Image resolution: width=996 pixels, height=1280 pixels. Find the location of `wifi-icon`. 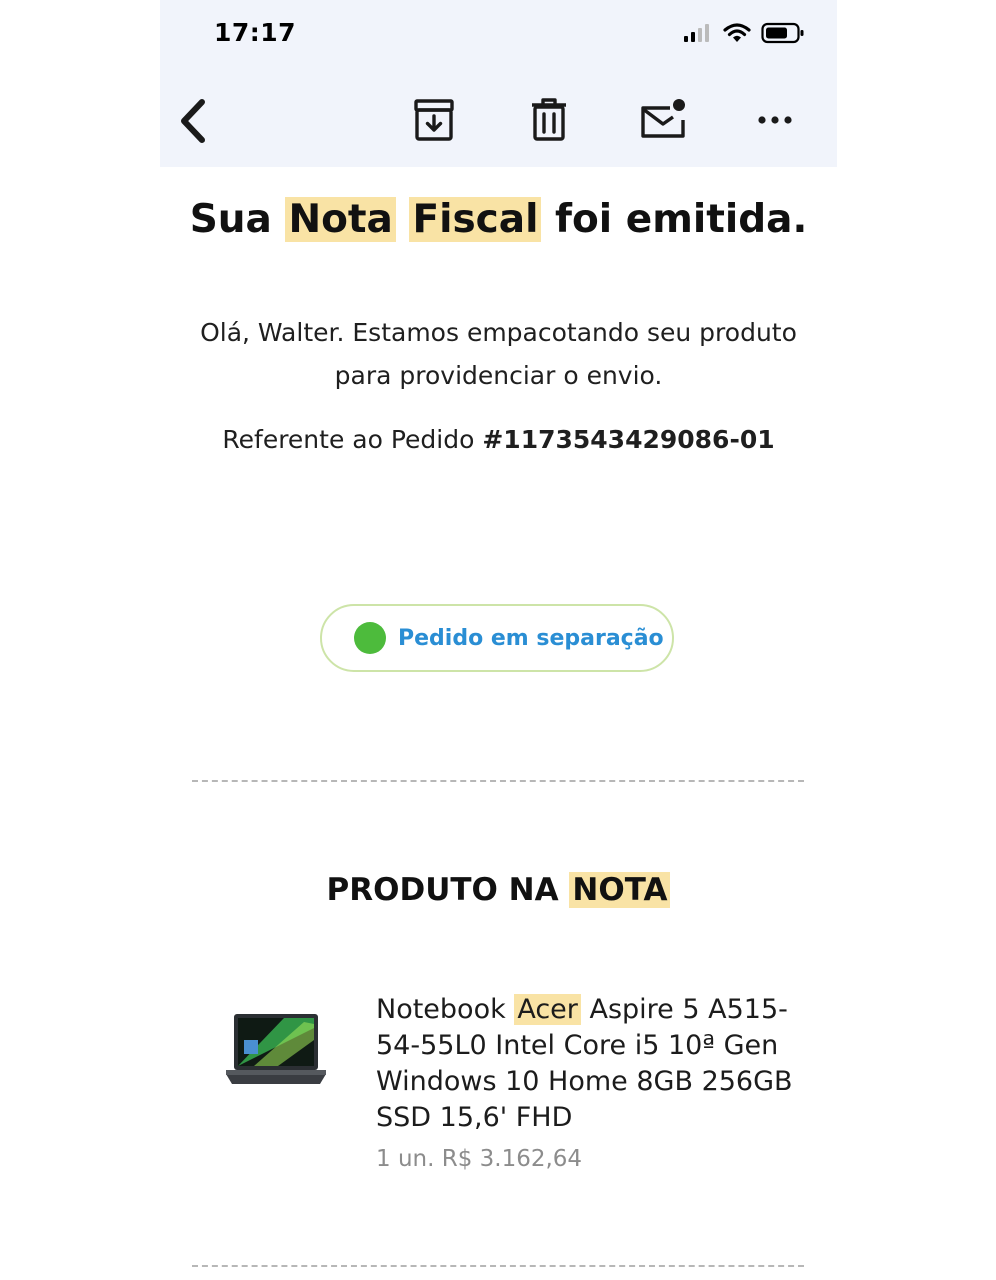

wifi-icon is located at coordinates (737, 32).